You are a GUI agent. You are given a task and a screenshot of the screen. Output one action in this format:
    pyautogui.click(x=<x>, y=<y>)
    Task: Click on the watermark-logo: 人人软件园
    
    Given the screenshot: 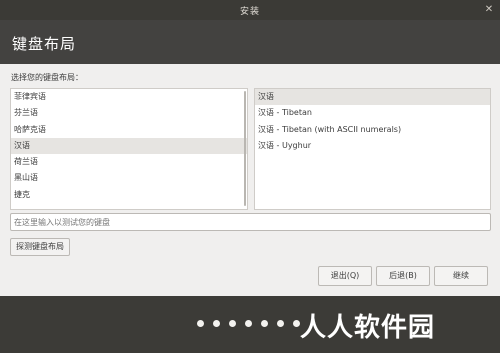 What is the action you would take?
    pyautogui.click(x=368, y=328)
    